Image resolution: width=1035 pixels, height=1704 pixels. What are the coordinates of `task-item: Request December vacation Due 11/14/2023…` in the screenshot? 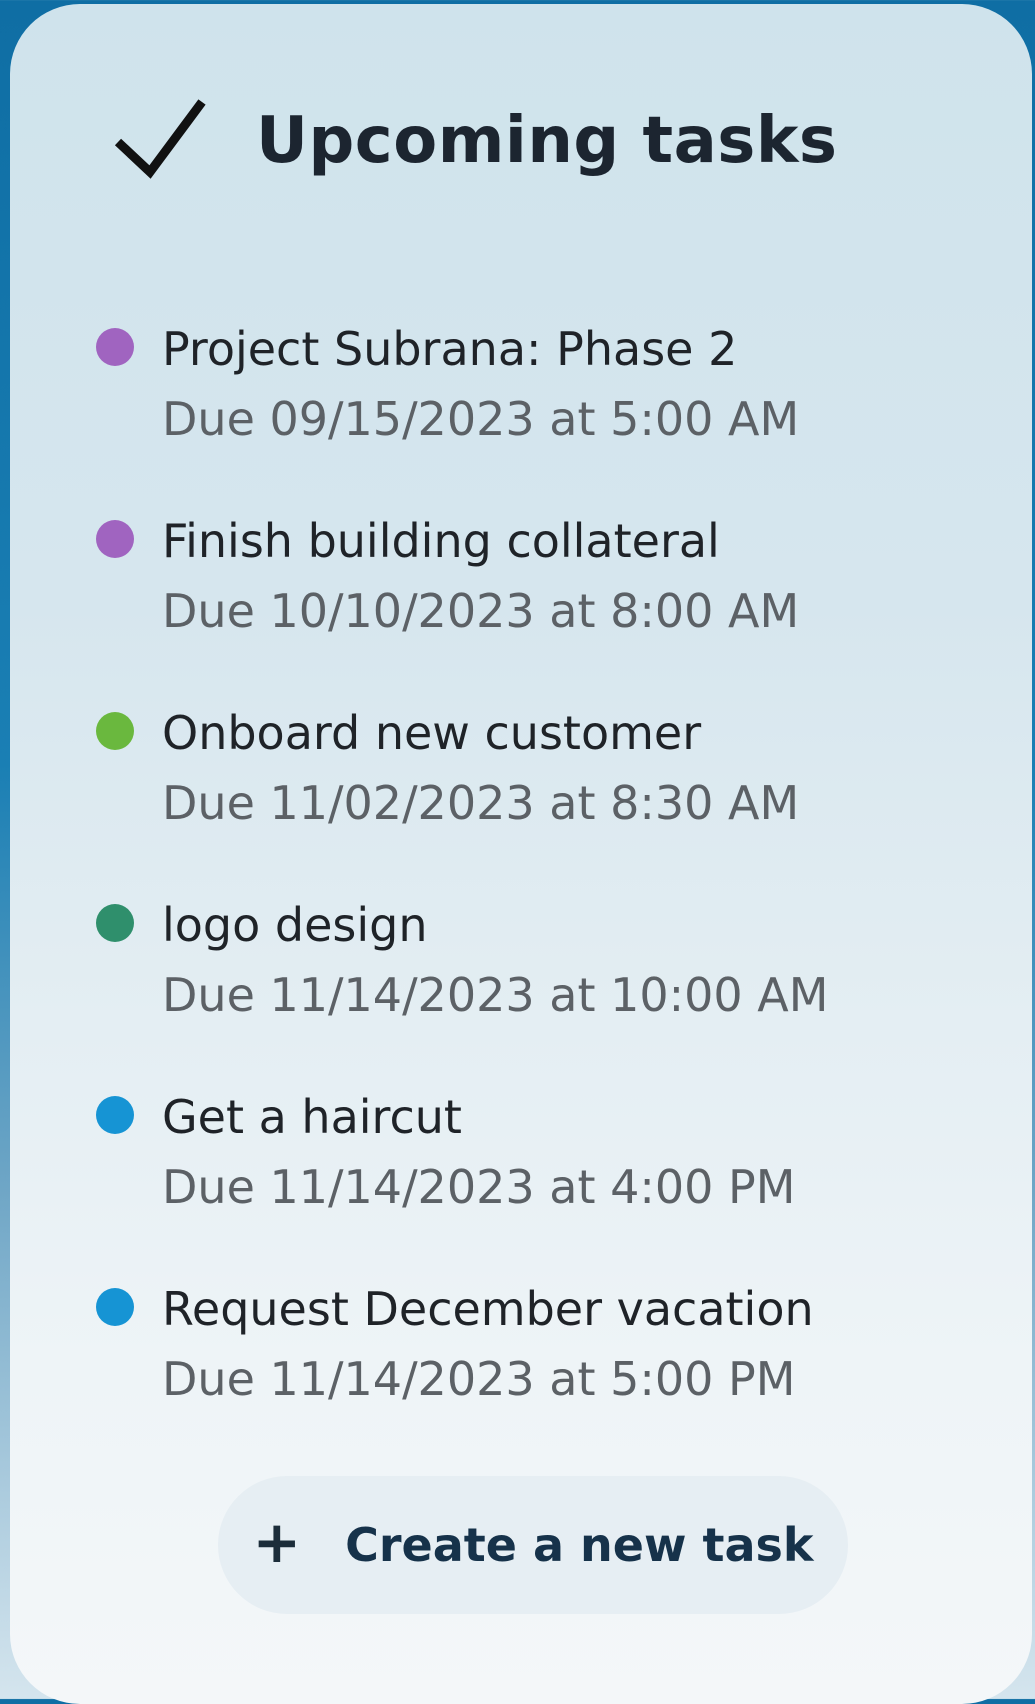 It's located at (534, 1378).